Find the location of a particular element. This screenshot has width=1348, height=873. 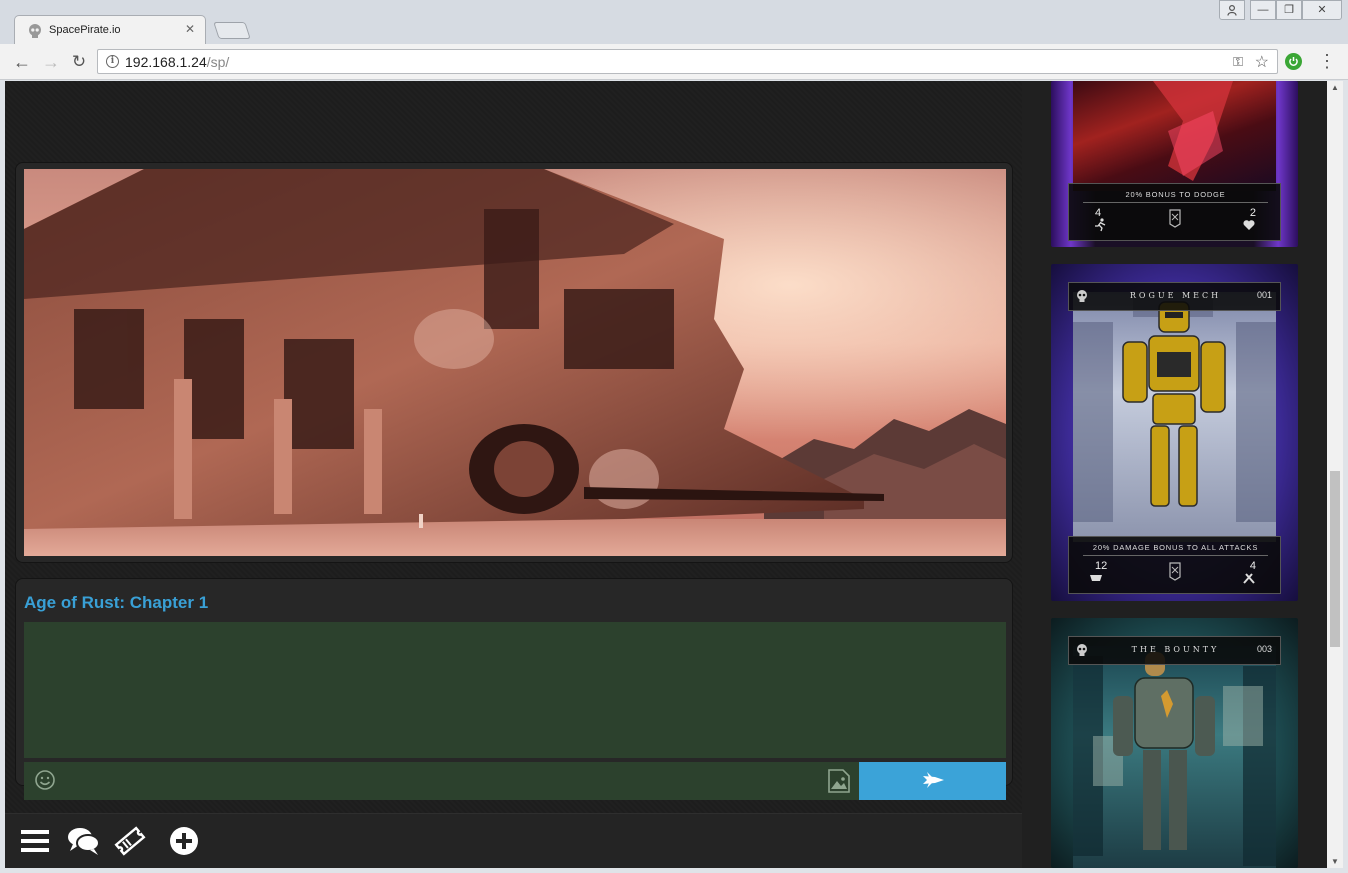

browser-menu-icon: ⋮ is located at coordinates (1327, 61).